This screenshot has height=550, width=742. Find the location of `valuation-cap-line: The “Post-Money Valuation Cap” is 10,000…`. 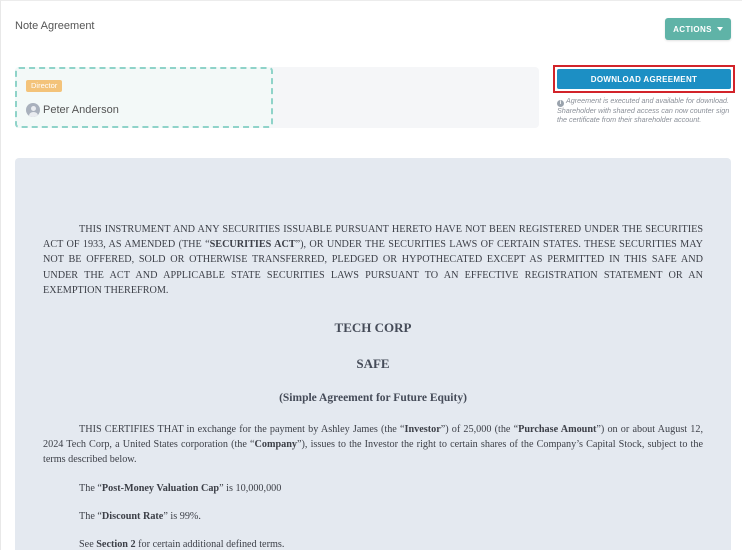

valuation-cap-line: The “Post-Money Valuation Cap” is 10,000… is located at coordinates (180, 488).